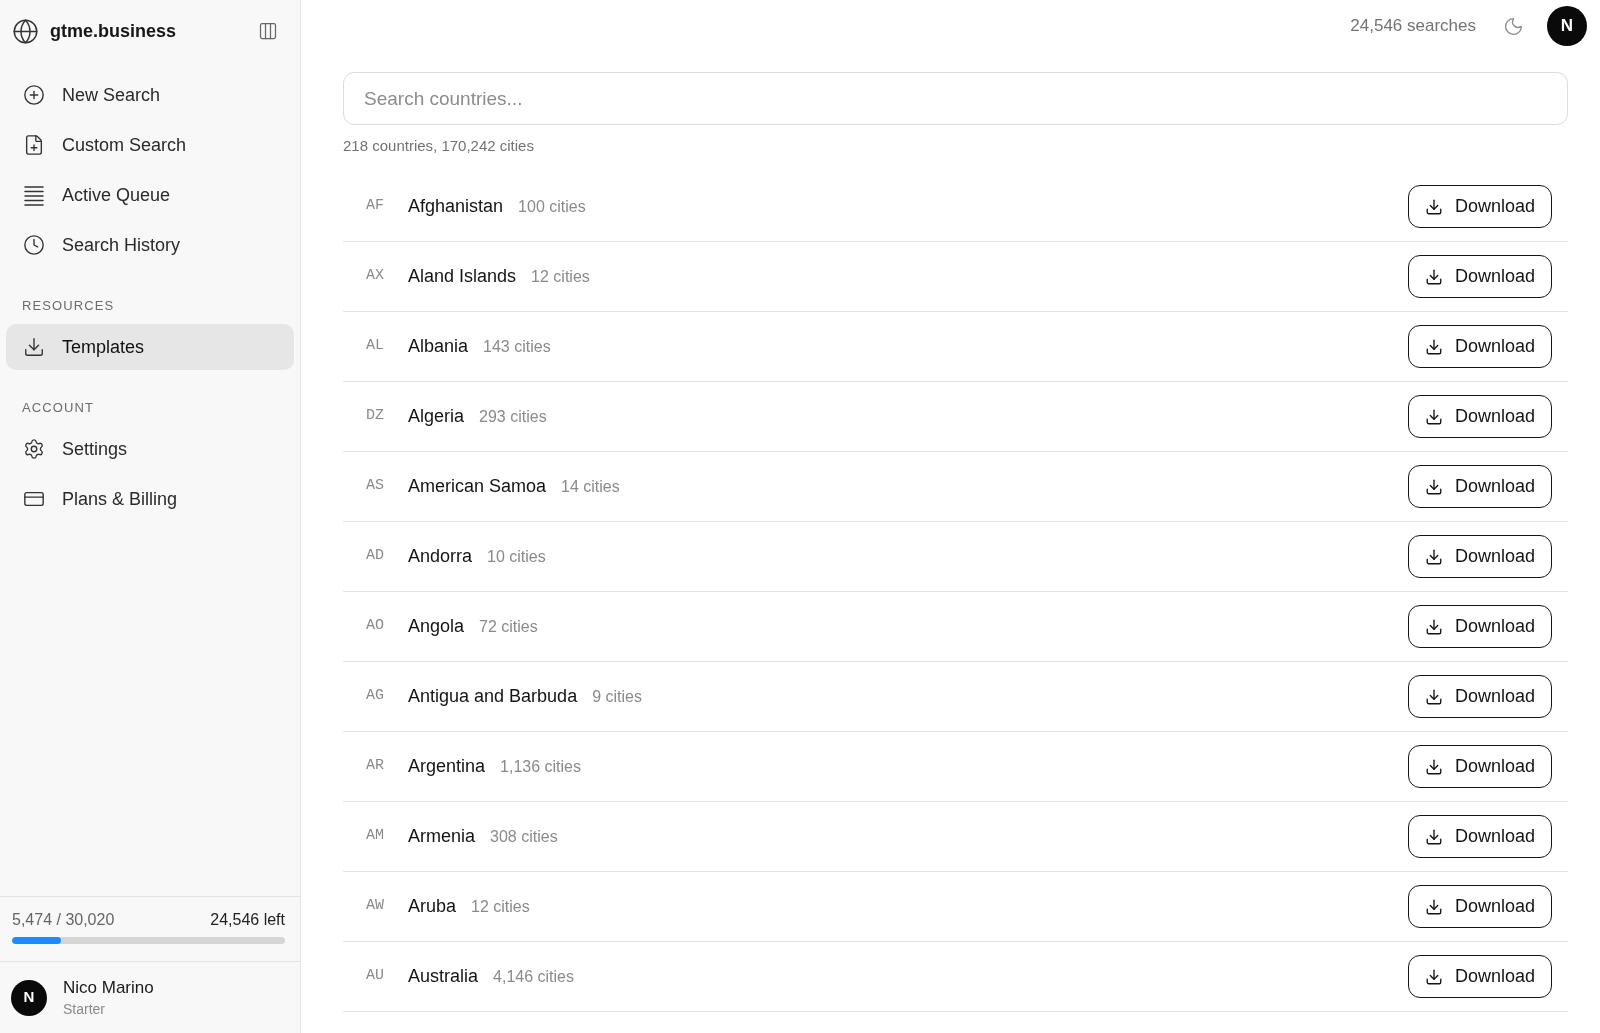 The image size is (1600, 1033). What do you see at coordinates (150, 499) in the screenshot?
I see `sidebar-item: Plans & Billing` at bounding box center [150, 499].